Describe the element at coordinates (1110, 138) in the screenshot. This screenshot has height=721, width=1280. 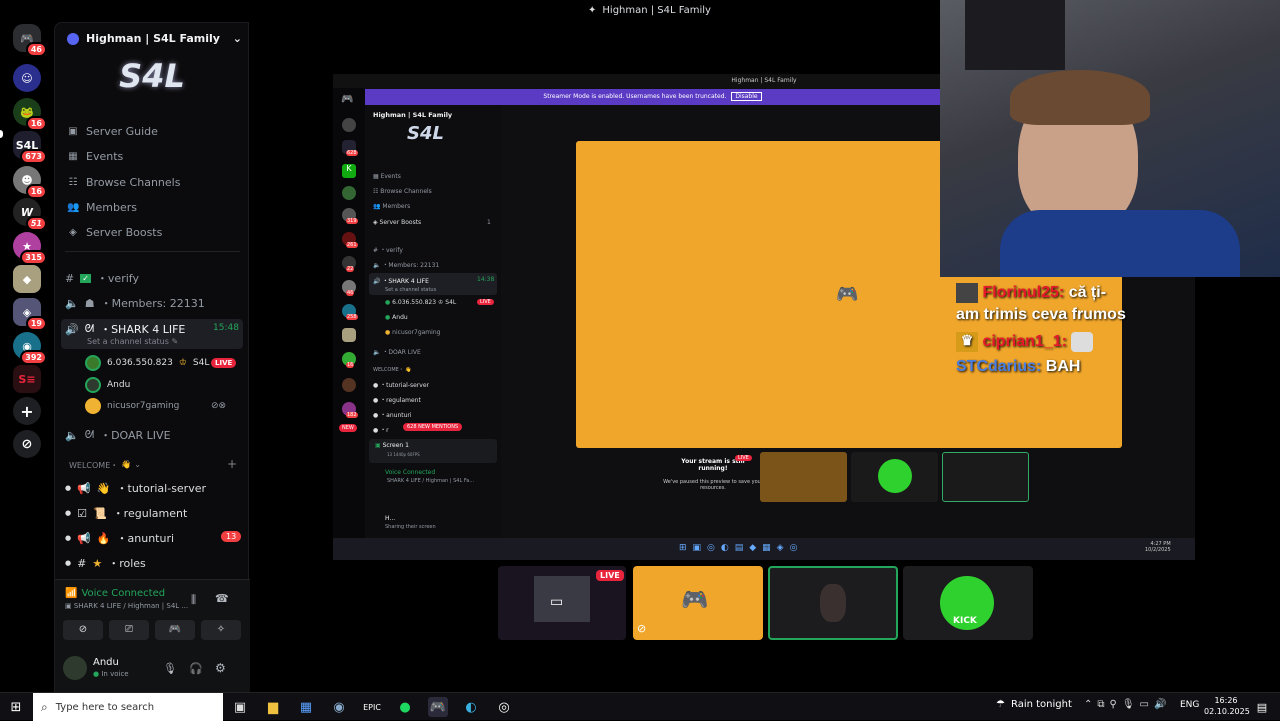
I see `webcam-feed` at that location.